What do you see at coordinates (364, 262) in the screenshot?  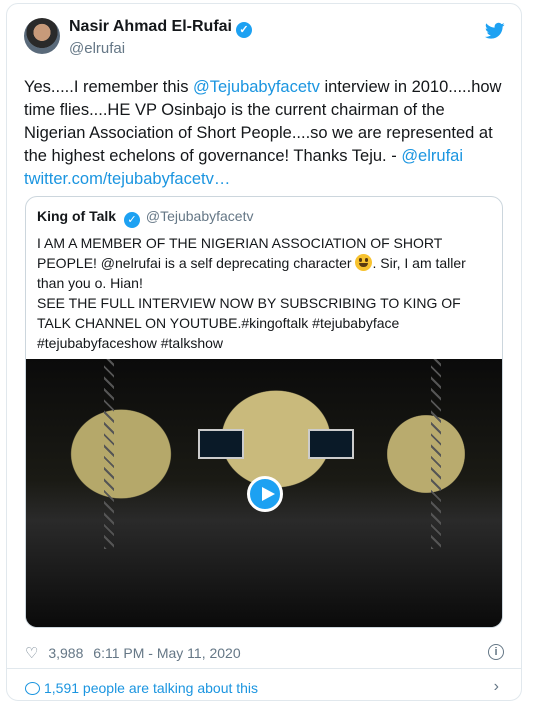 I see `grinning-emoji-icon` at bounding box center [364, 262].